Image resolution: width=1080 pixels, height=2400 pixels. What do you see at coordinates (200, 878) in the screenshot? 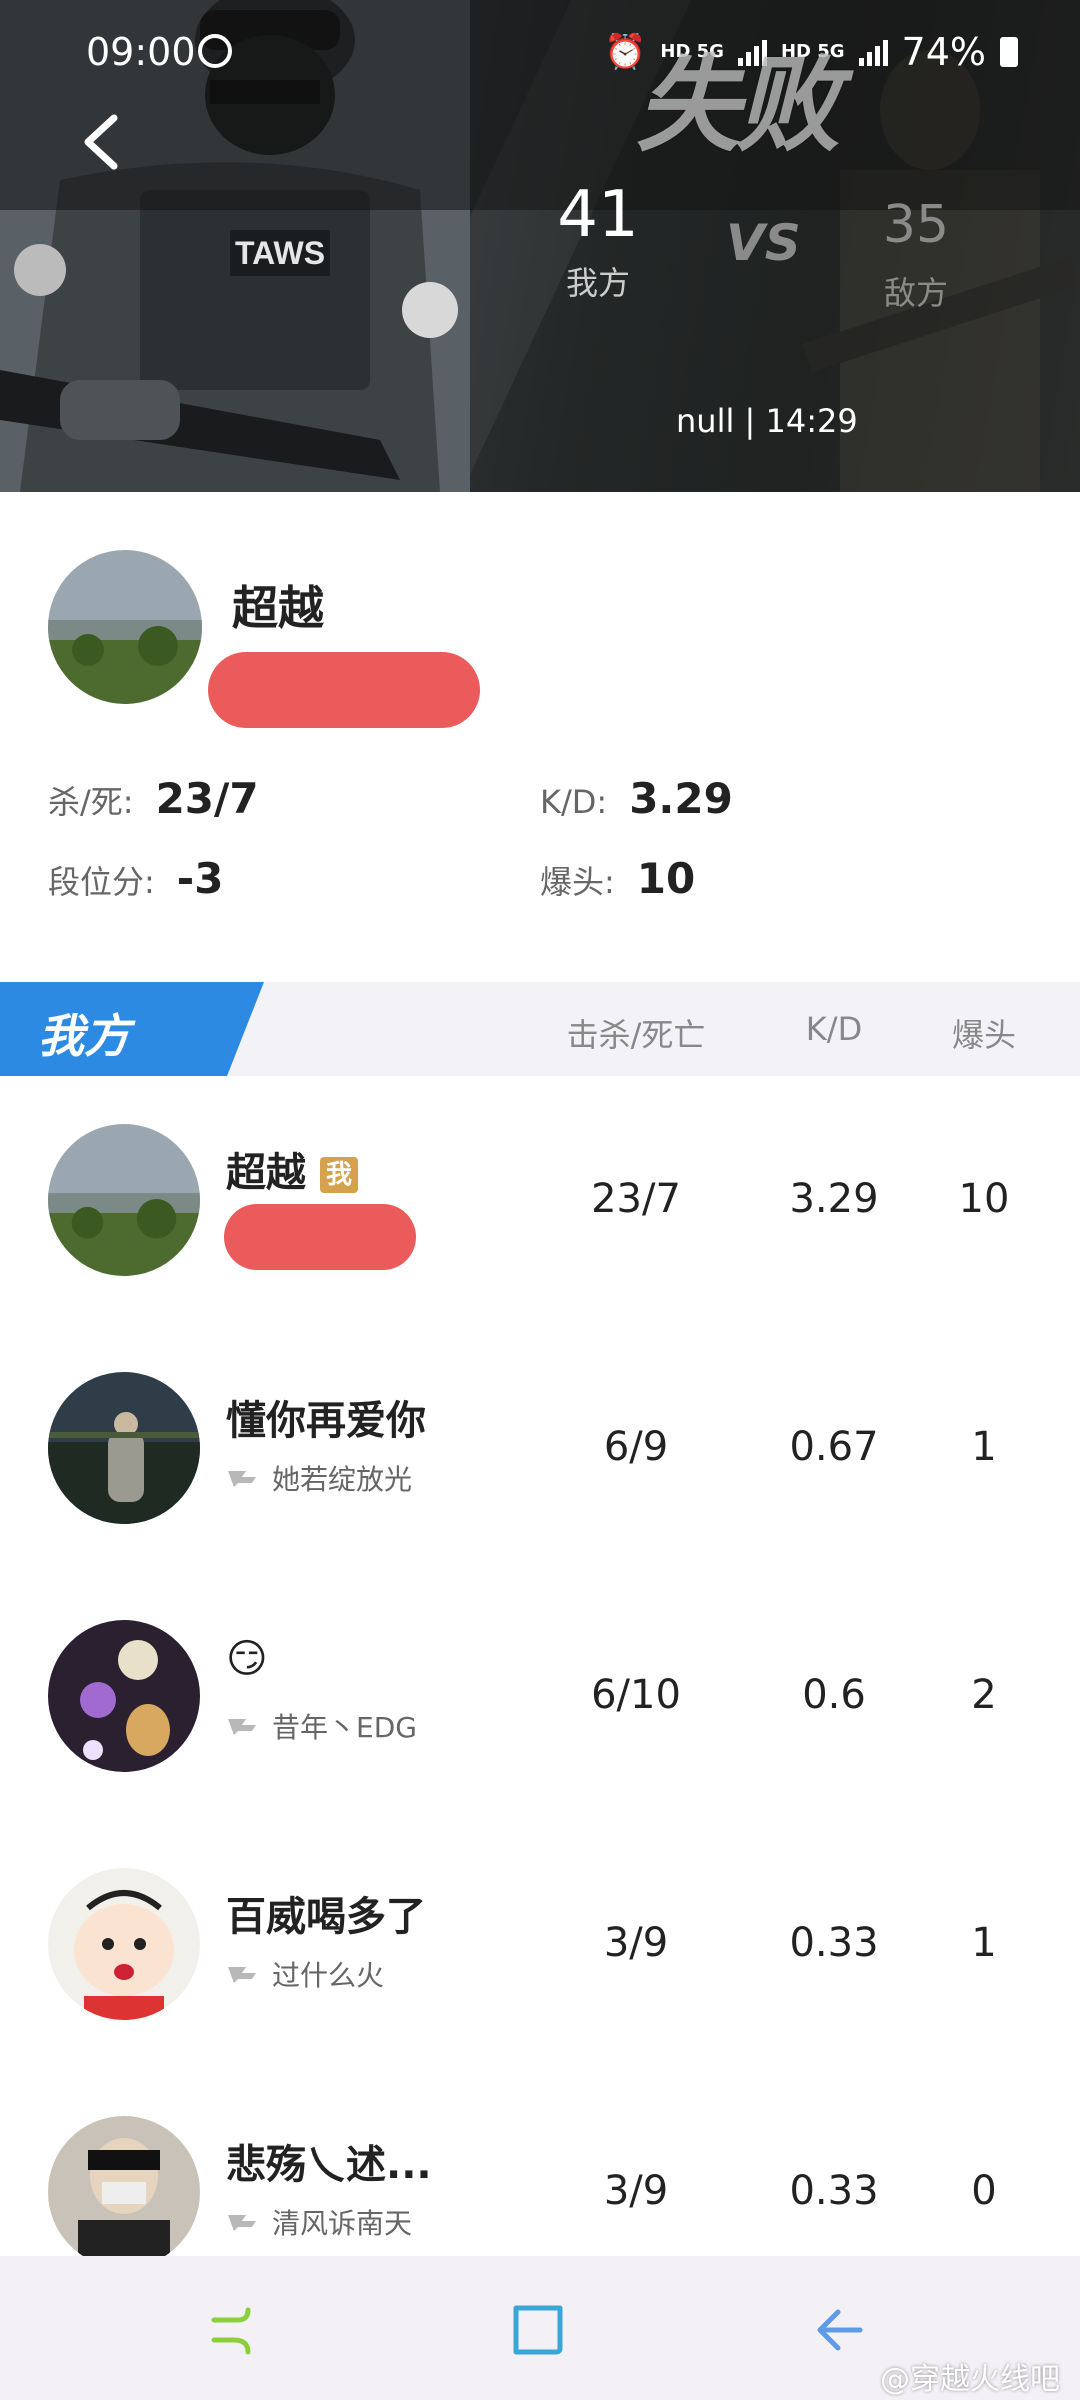
I see `stat-value: -3` at bounding box center [200, 878].